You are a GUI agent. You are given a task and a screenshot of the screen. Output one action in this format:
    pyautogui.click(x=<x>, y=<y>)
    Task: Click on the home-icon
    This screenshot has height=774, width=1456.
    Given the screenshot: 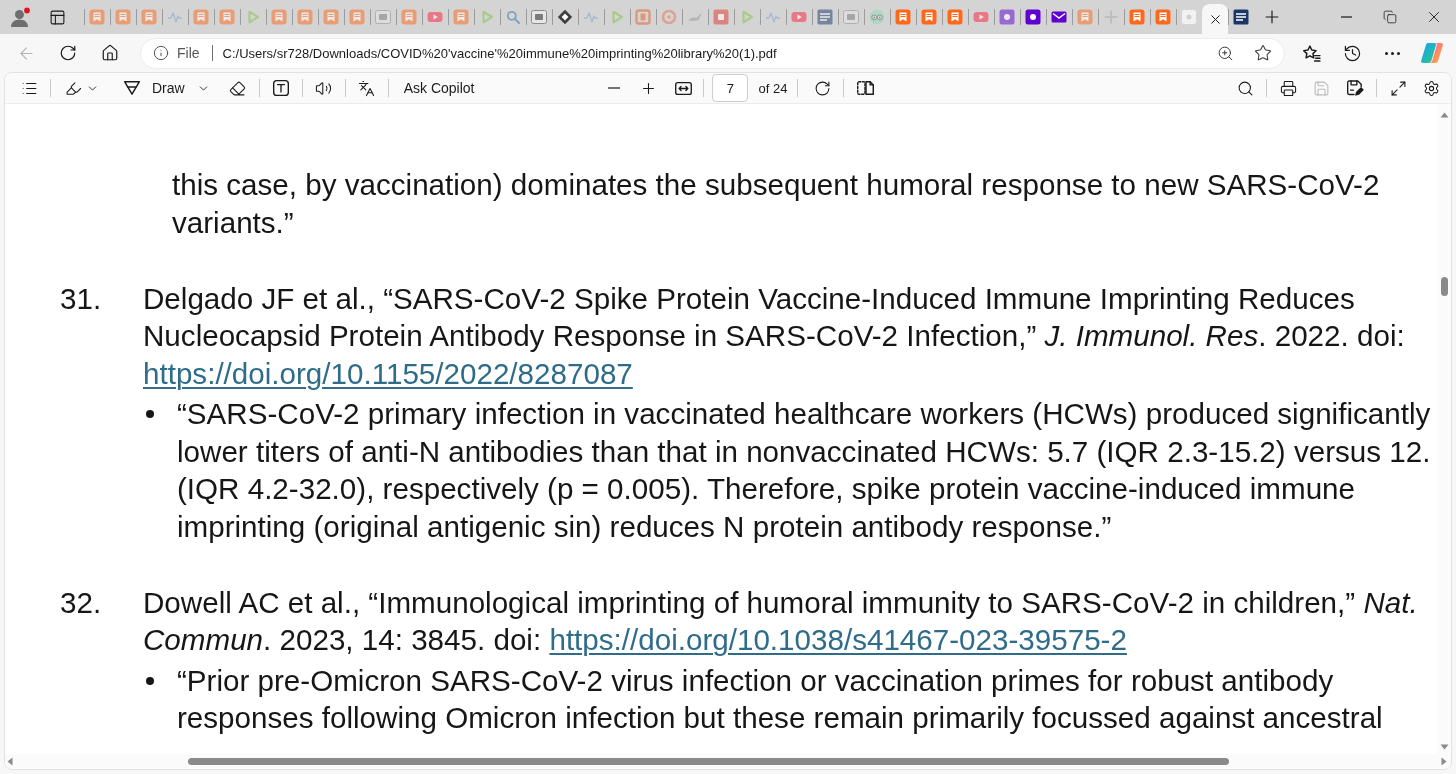 What is the action you would take?
    pyautogui.click(x=110, y=53)
    